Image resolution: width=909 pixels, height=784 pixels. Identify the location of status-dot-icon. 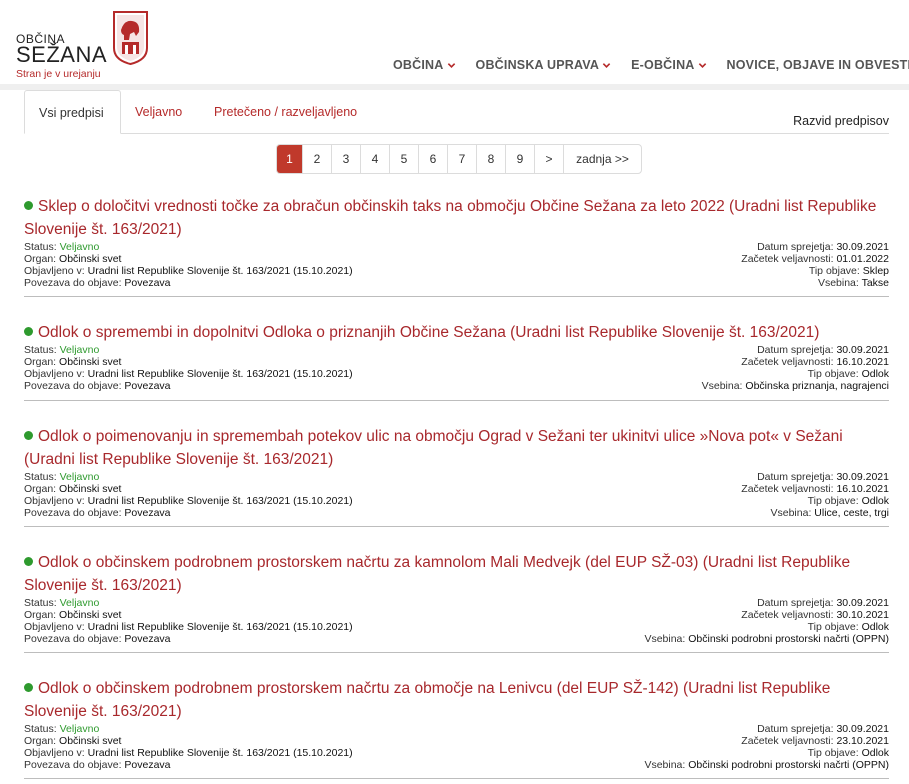
(28, 687).